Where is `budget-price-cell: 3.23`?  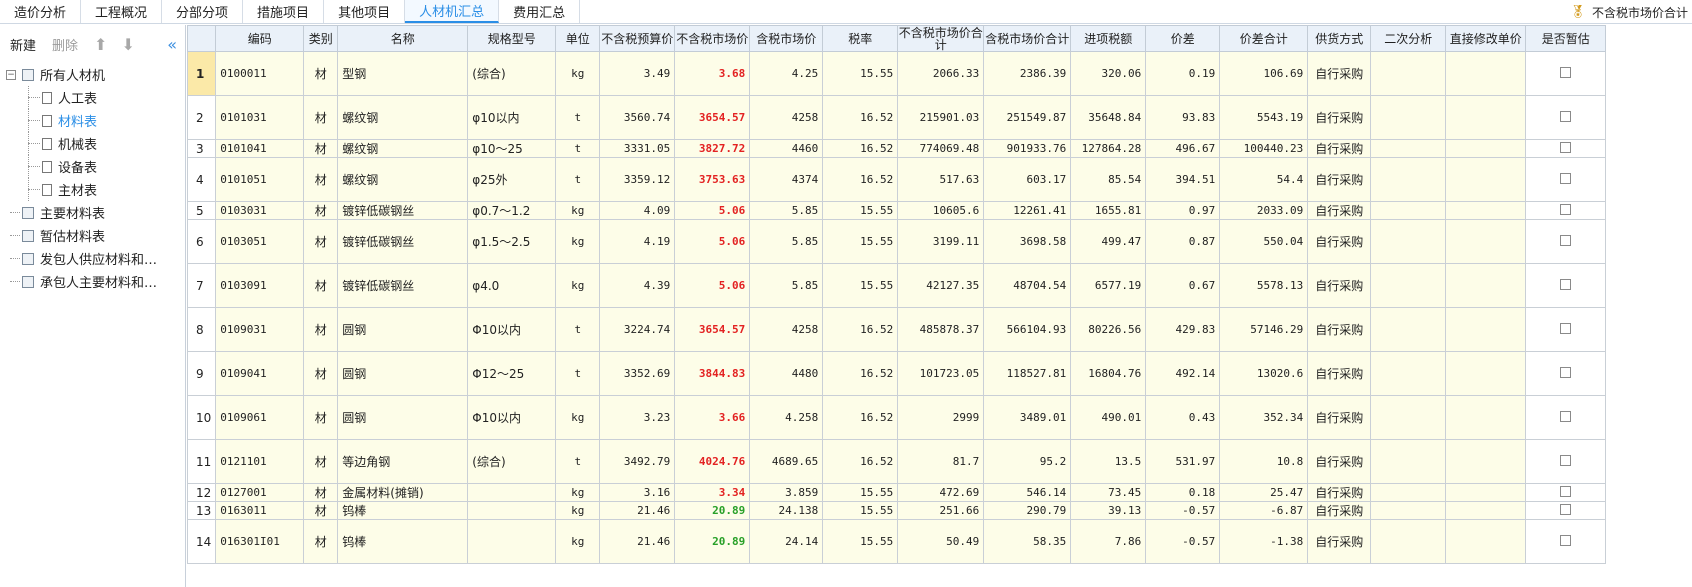
budget-price-cell: 3.23 is located at coordinates (637, 417).